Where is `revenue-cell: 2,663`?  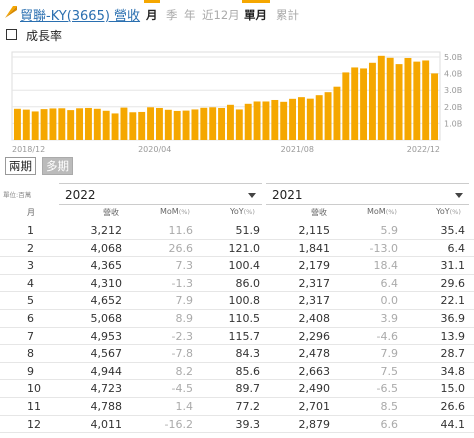
revenue-cell: 2,663 is located at coordinates (314, 371).